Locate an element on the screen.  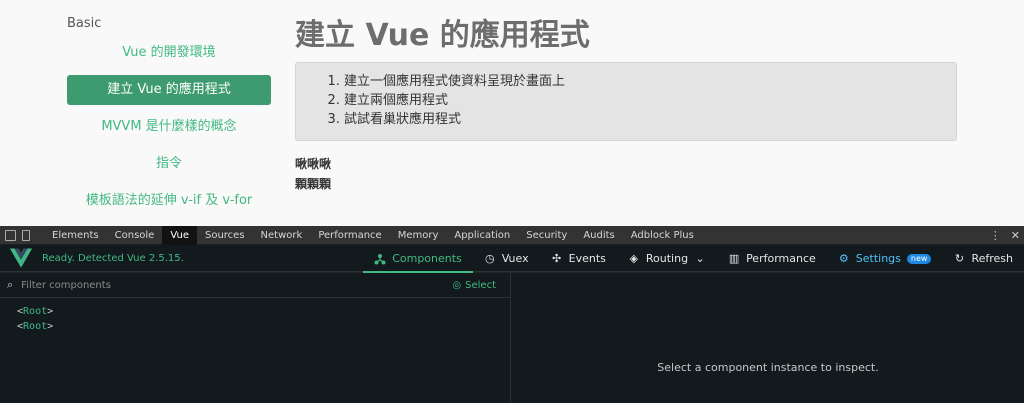
tab-adblock-plus: Adblock Plus is located at coordinates (662, 235).